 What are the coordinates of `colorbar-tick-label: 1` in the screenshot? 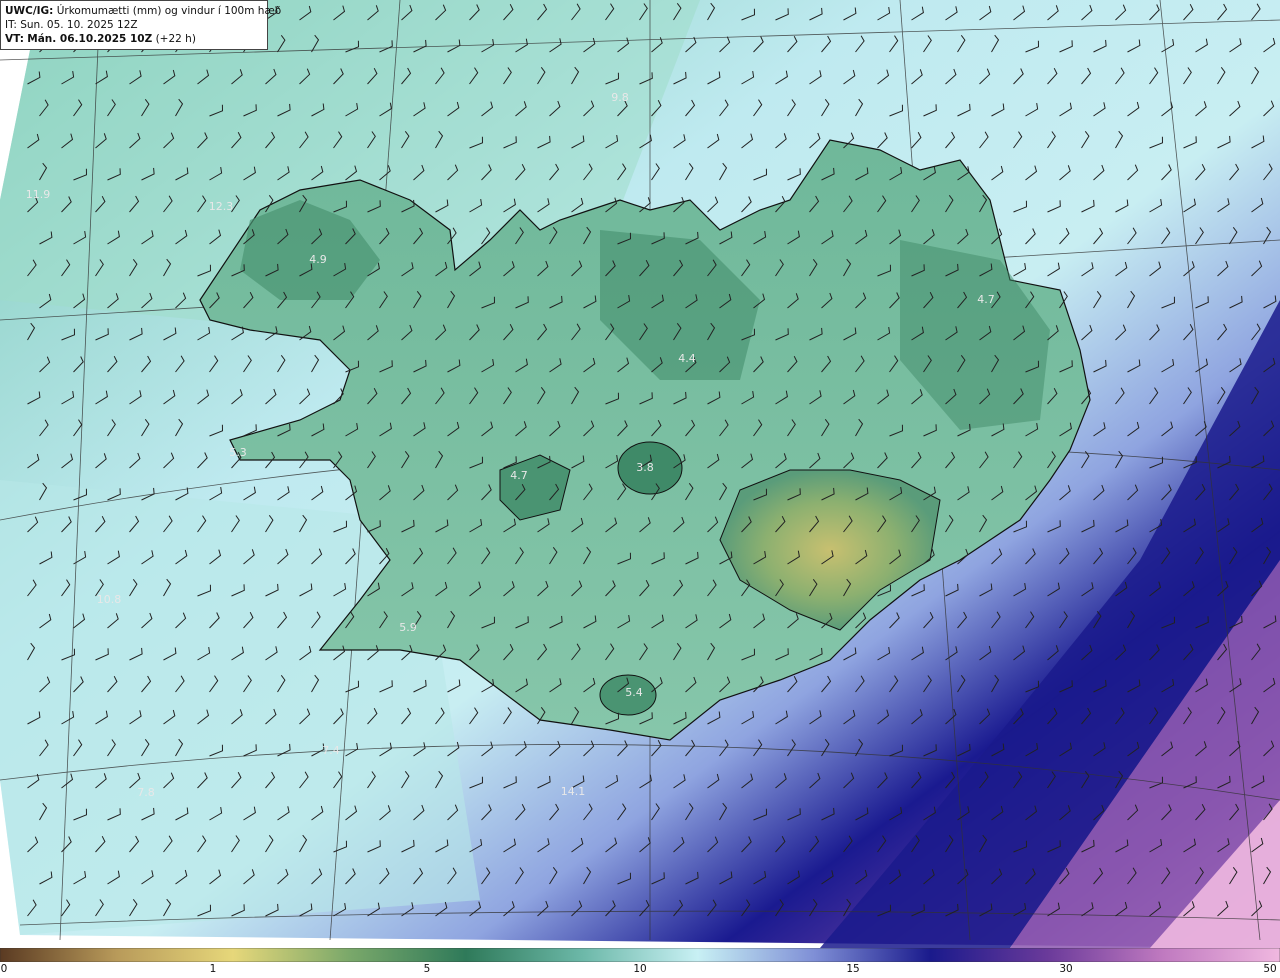 It's located at (213, 969).